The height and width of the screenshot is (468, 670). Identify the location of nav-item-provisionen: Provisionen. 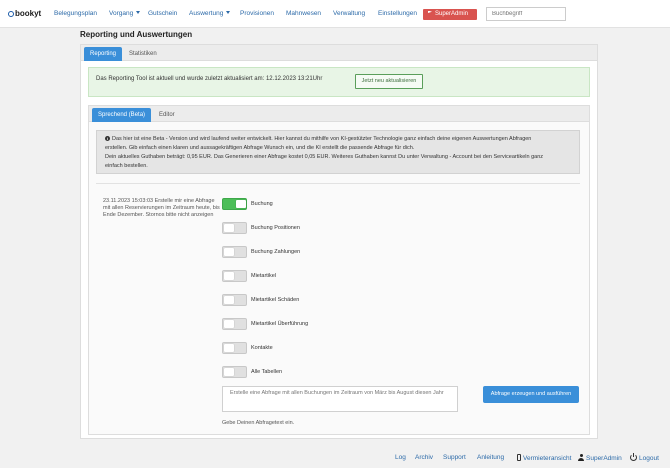
(257, 13).